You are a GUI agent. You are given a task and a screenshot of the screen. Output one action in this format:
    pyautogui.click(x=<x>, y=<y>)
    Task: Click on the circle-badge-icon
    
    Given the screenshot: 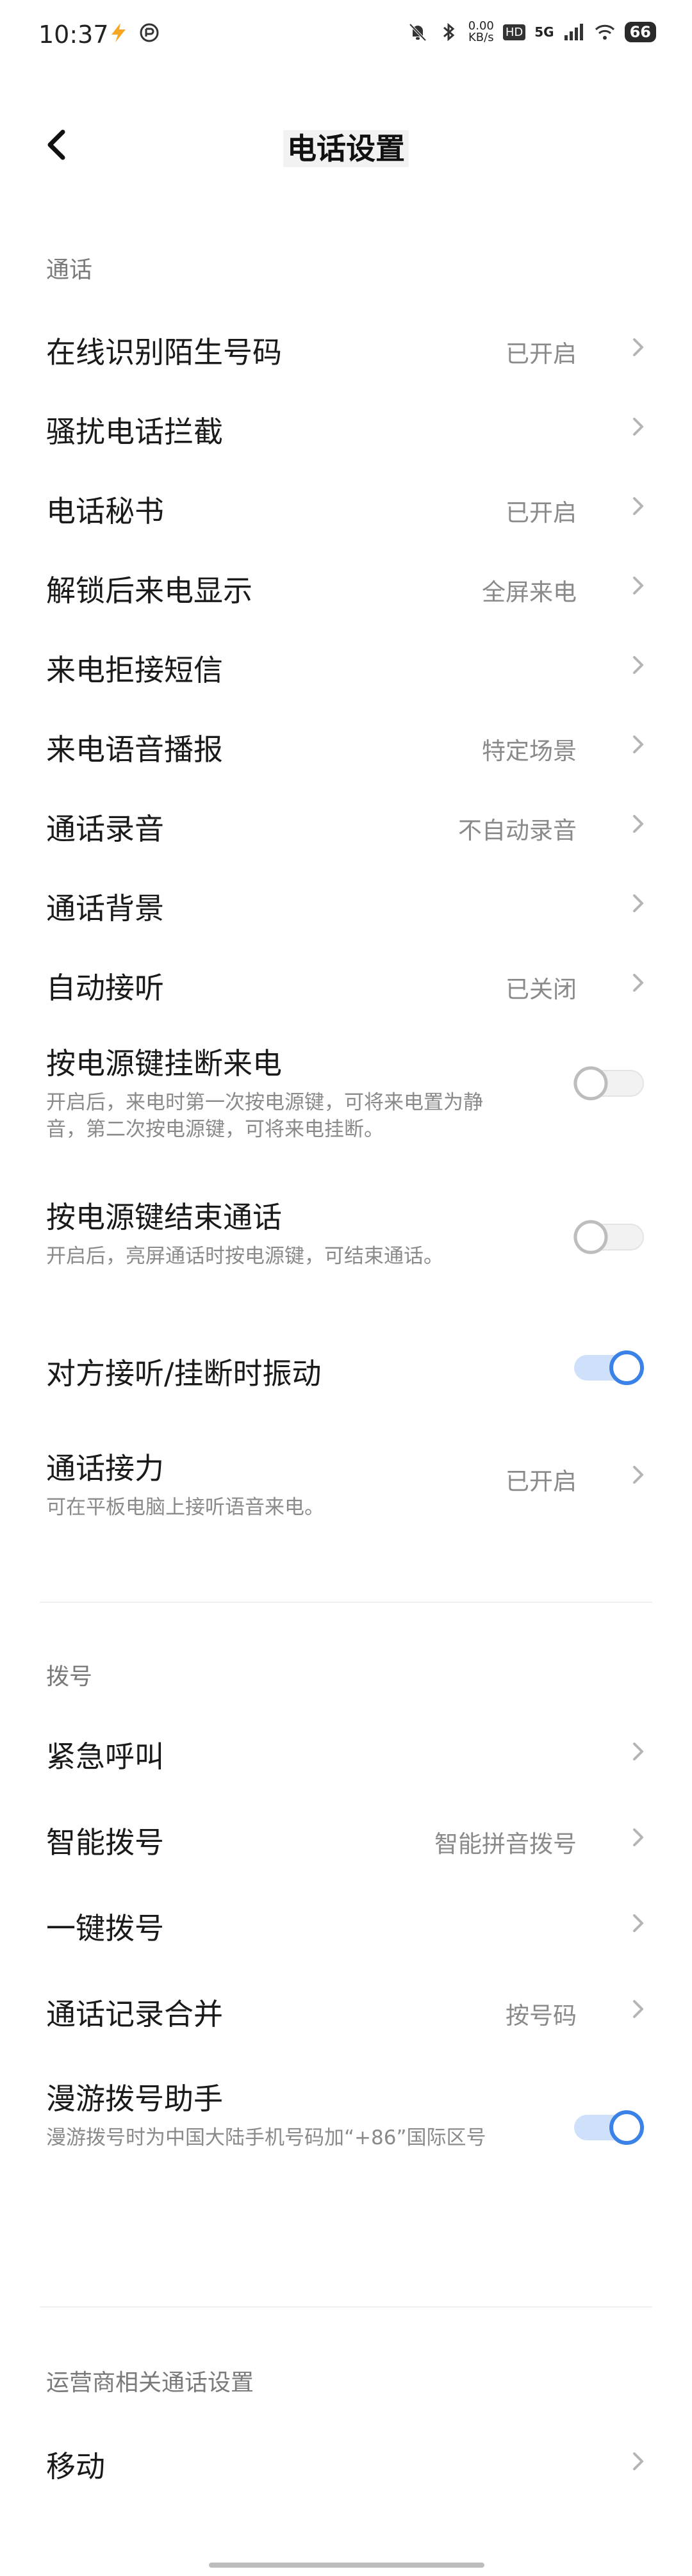 What is the action you would take?
    pyautogui.click(x=149, y=32)
    